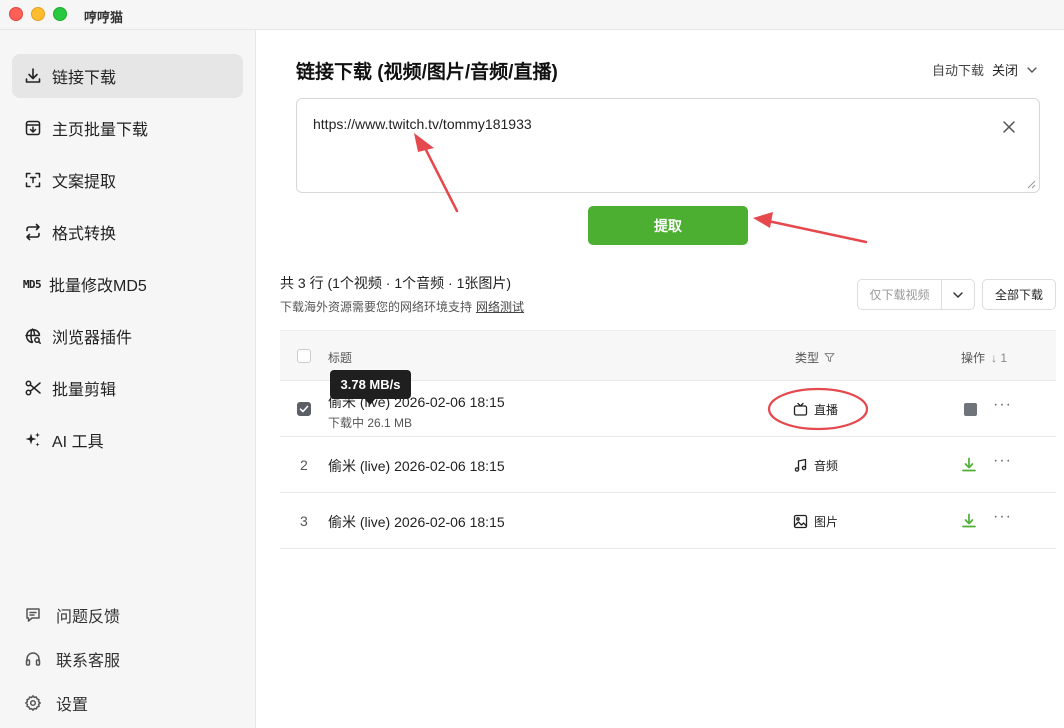  What do you see at coordinates (800, 521) in the screenshot?
I see `image-icon` at bounding box center [800, 521].